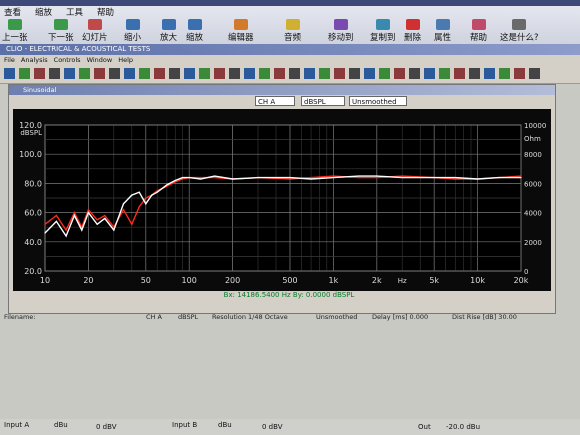  What do you see at coordinates (34, 60) in the screenshot?
I see `app-menu-analysis: Analysis` at bounding box center [34, 60].